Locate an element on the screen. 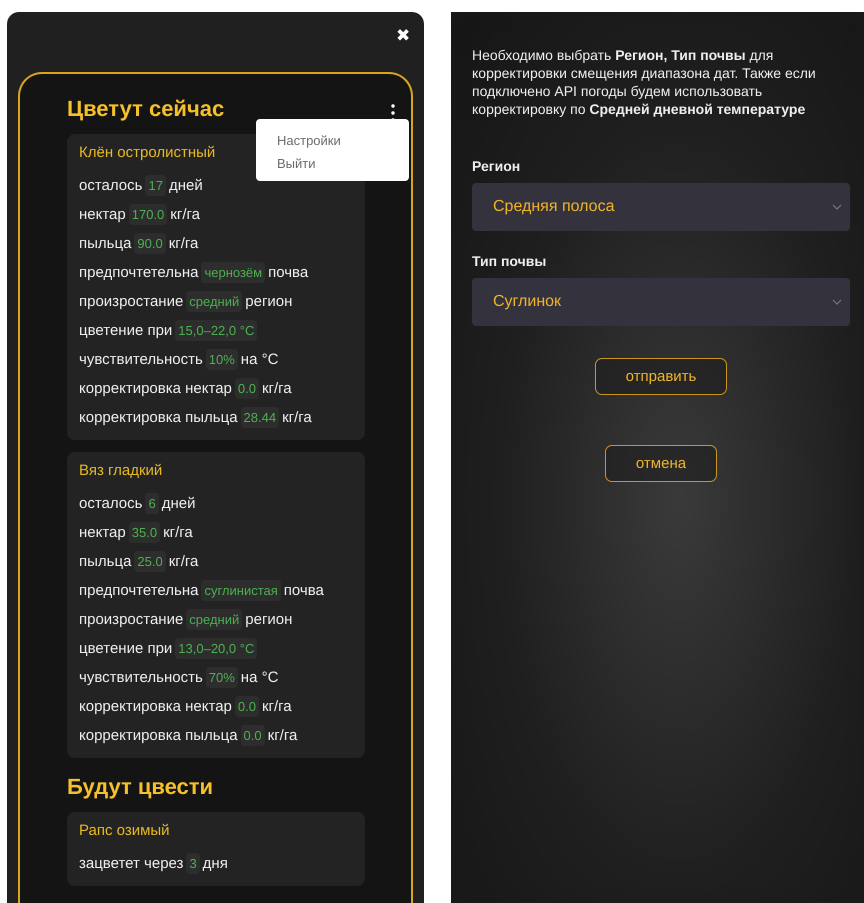 Image resolution: width=864 pixels, height=903 pixels. row-value: 28.44 is located at coordinates (260, 417).